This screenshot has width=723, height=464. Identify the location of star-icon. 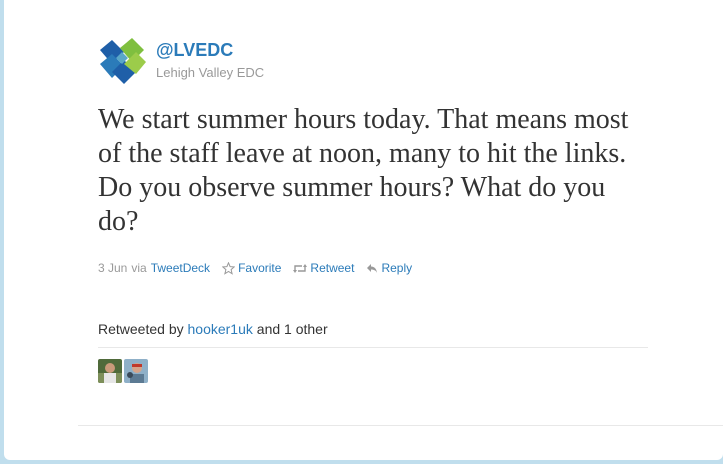
(229, 268).